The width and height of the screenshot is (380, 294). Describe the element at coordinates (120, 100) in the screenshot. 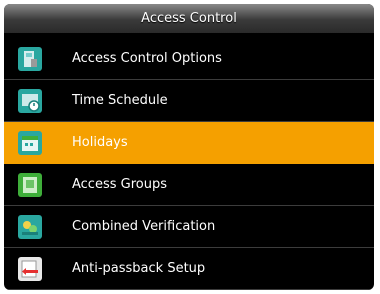

I see `menu-item-label: Time Schedule` at that location.